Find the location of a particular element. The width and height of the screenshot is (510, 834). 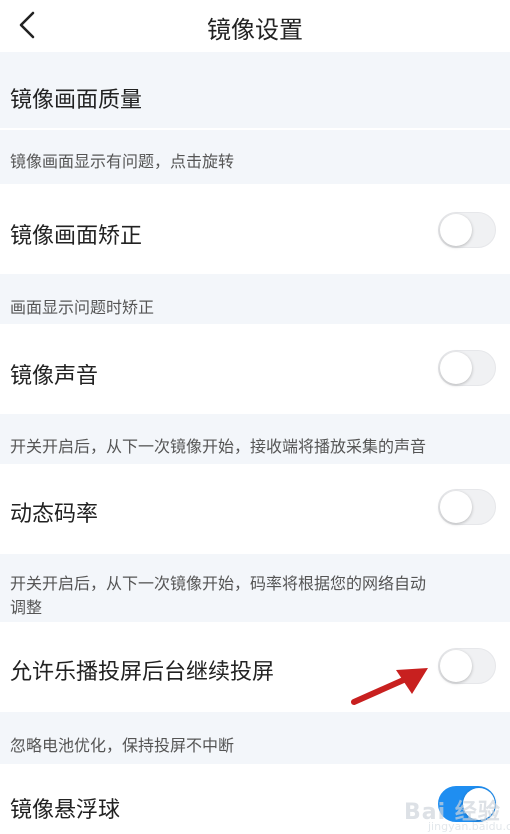

setting-desc-band-quality: 镜像画面显示有问题，点击旋转 is located at coordinates (255, 157).